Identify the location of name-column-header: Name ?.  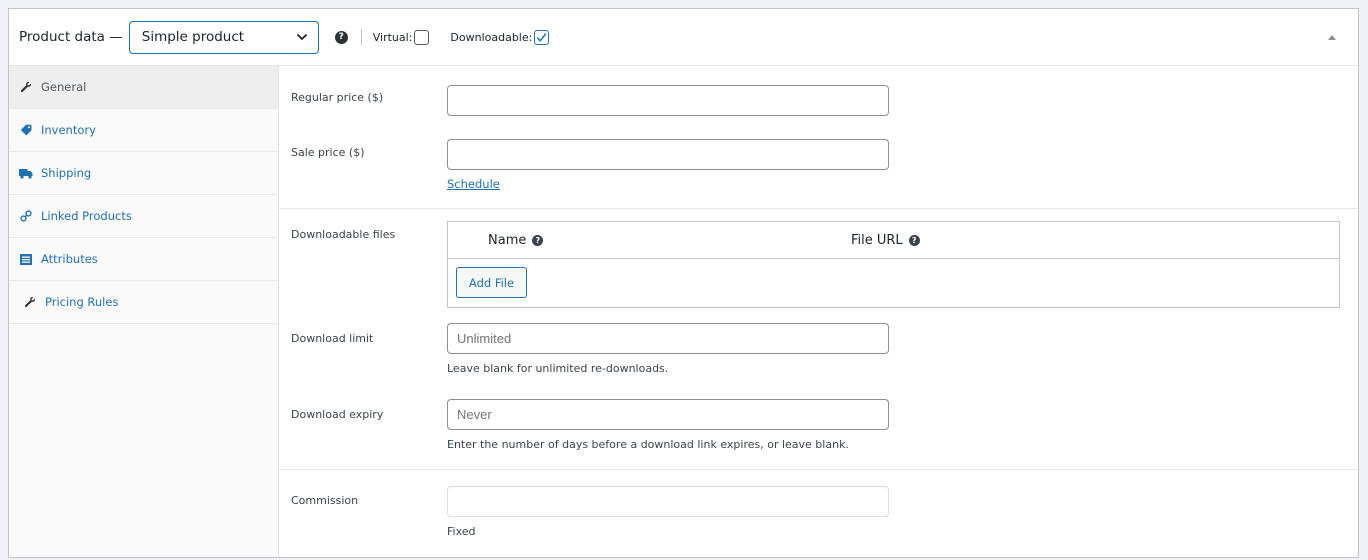
(516, 240).